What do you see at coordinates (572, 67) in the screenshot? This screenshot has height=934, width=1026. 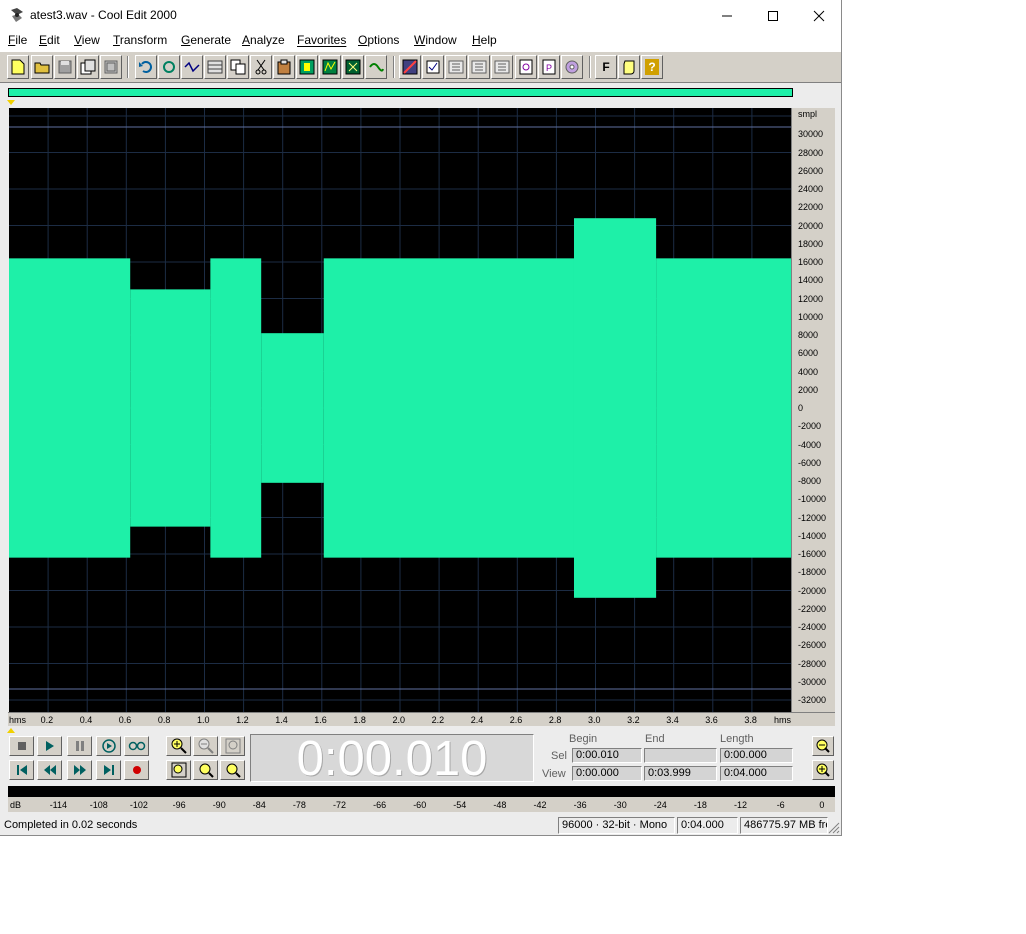 I see `cd-button` at bounding box center [572, 67].